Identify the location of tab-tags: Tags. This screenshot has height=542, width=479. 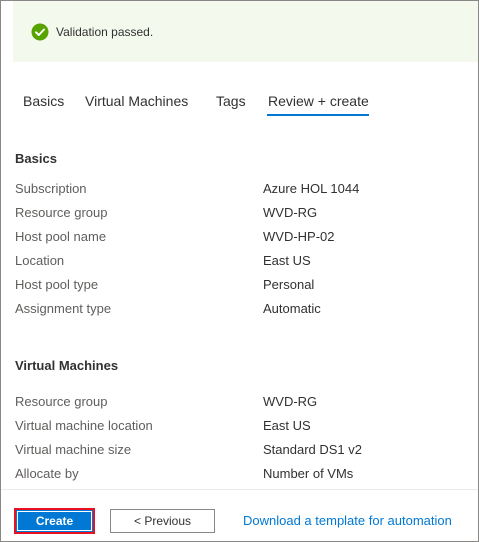
(231, 101).